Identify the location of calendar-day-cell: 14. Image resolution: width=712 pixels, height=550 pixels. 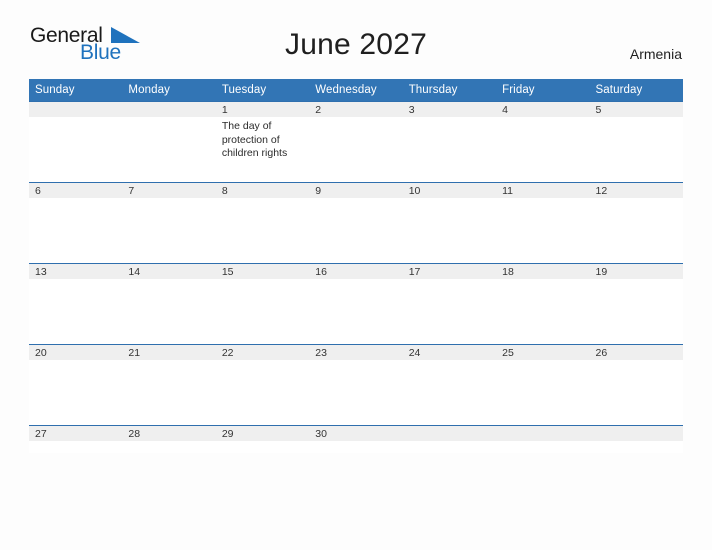
(169, 303).